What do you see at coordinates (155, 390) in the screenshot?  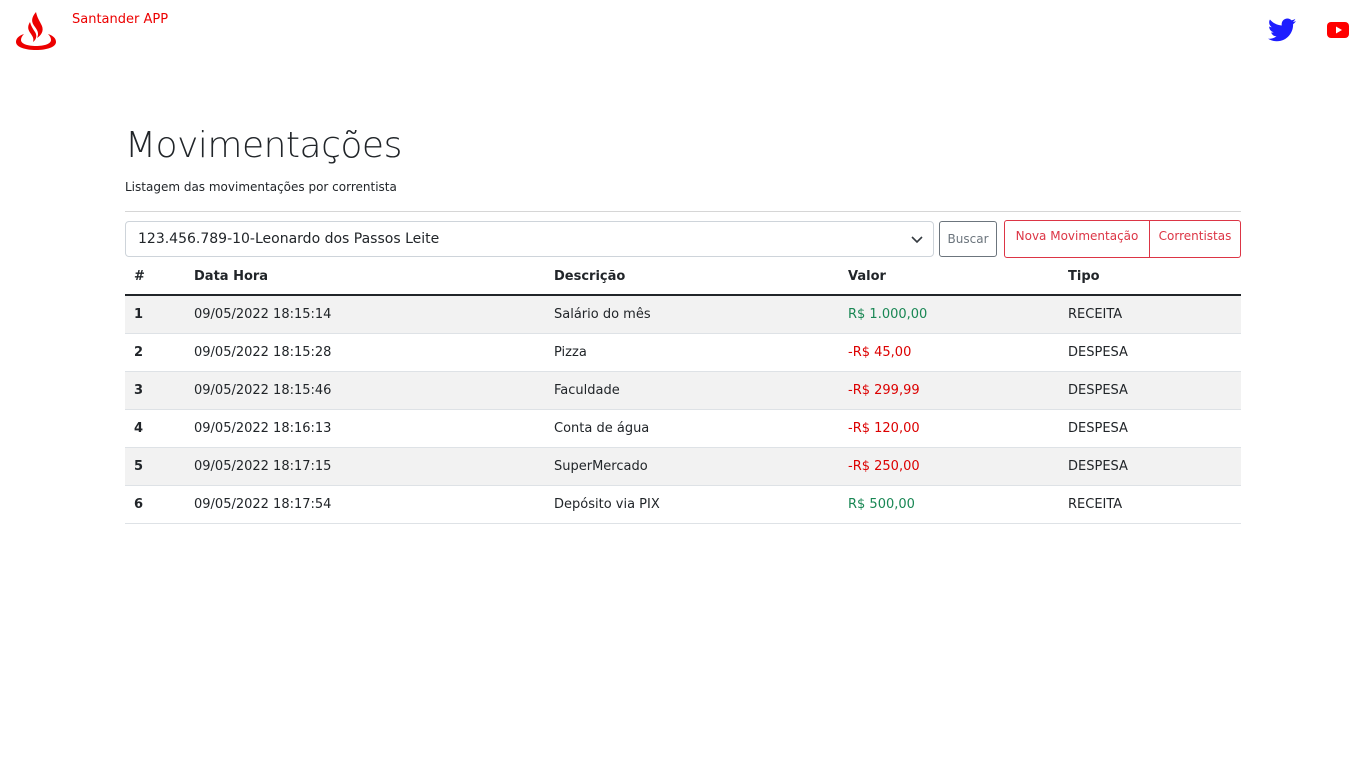 I see `row-index: 3` at bounding box center [155, 390].